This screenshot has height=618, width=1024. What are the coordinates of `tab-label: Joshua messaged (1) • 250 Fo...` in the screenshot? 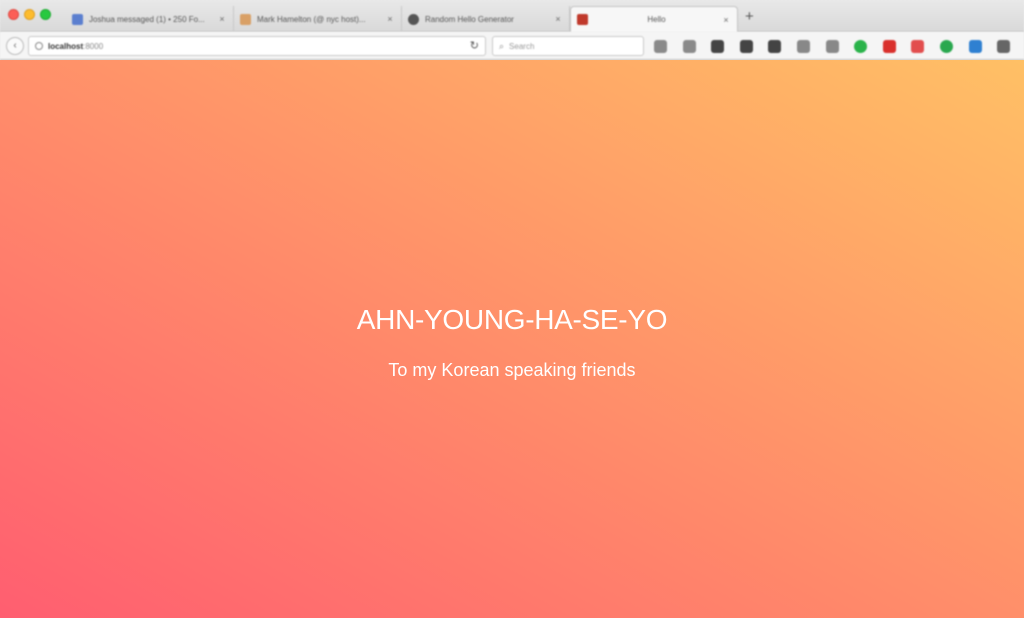 It's located at (147, 19).